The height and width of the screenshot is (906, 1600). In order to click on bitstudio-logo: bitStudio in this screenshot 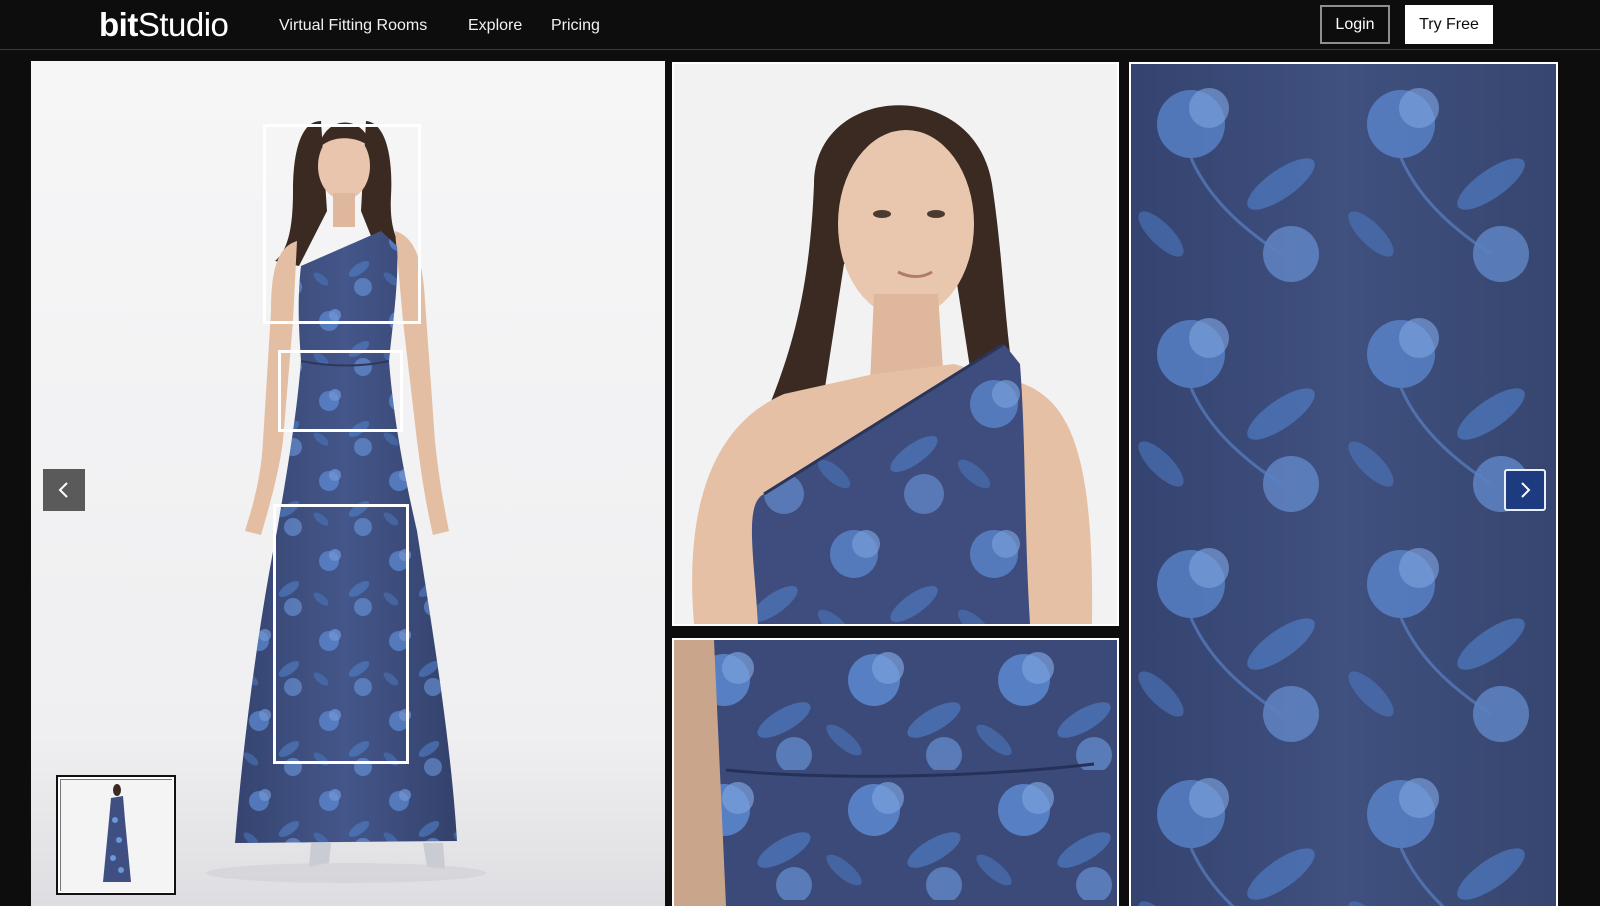, I will do `click(164, 25)`.